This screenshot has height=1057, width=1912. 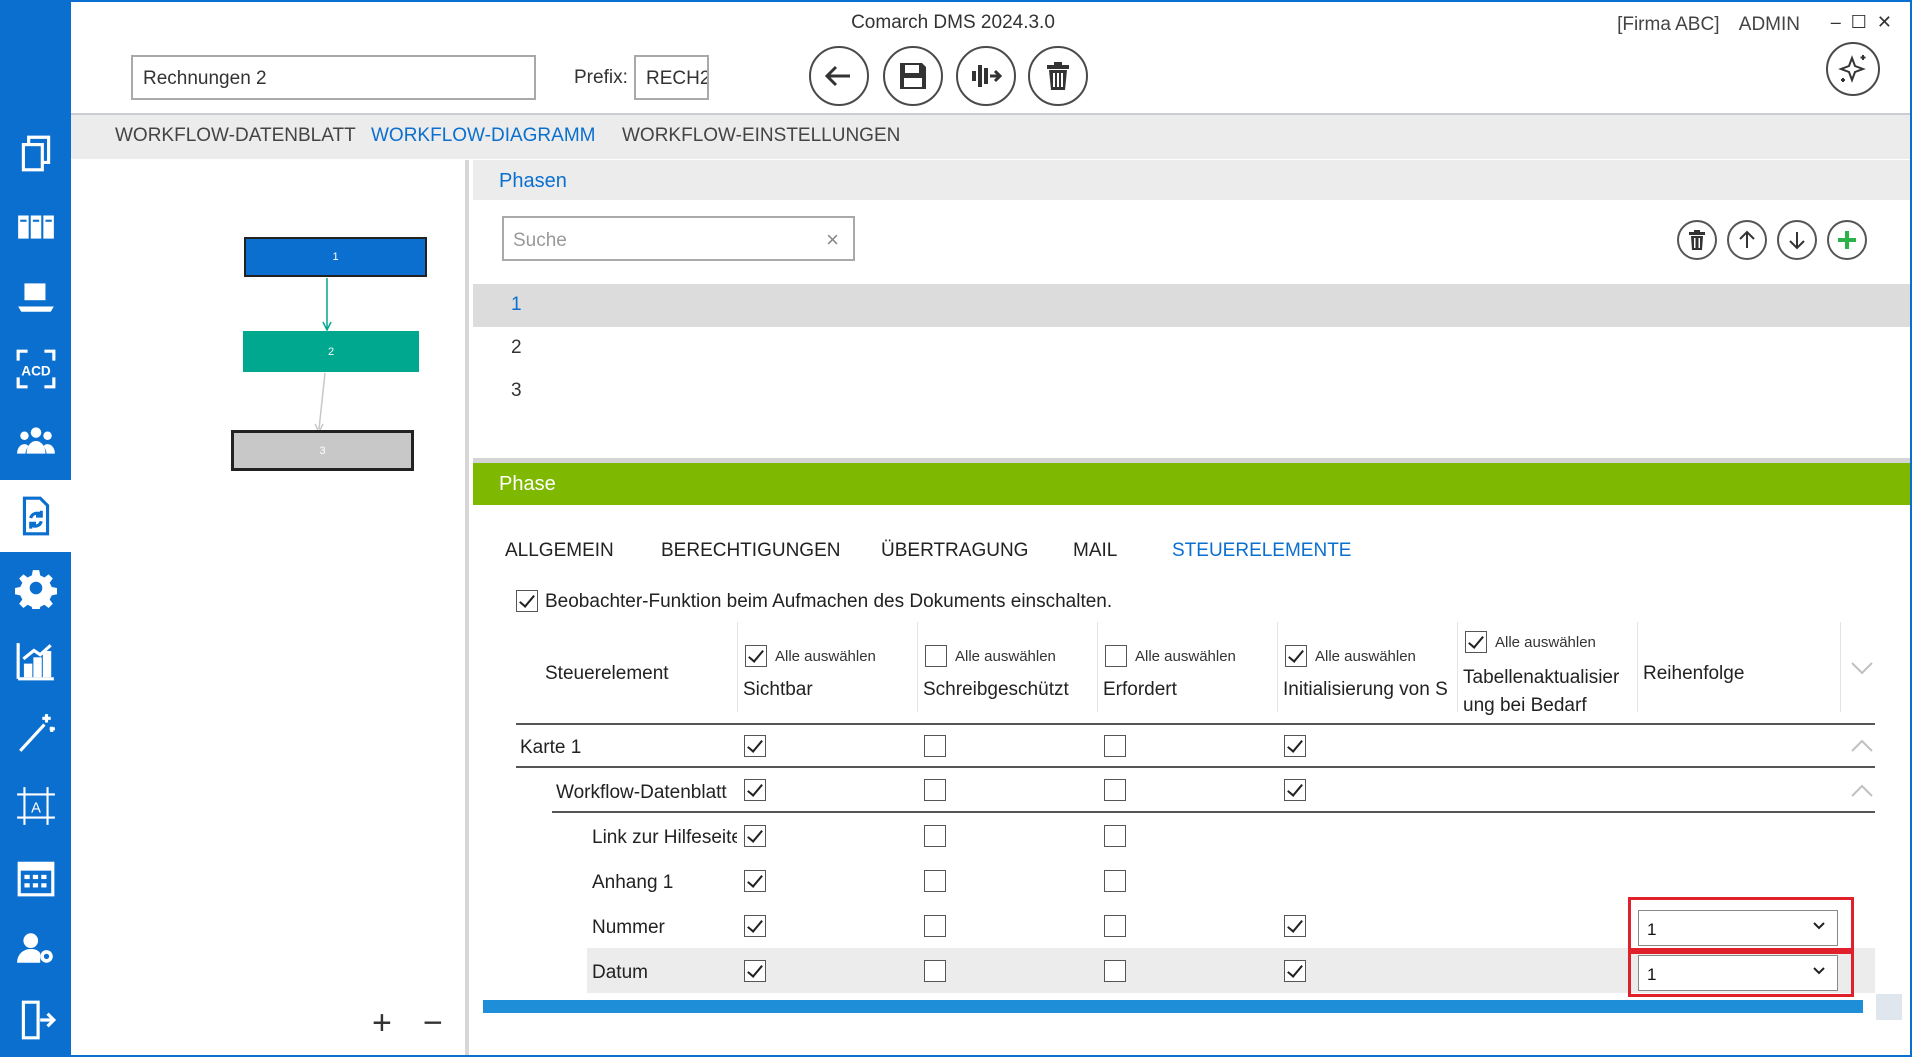 I want to click on move-phase-down-button, so click(x=1797, y=240).